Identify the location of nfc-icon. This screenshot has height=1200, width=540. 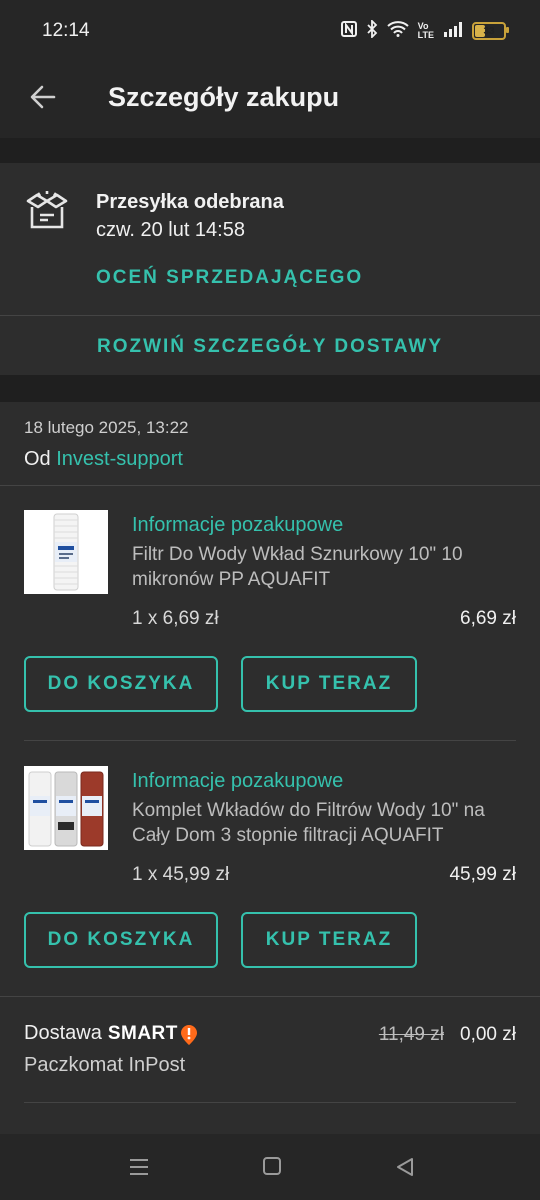
(348, 31).